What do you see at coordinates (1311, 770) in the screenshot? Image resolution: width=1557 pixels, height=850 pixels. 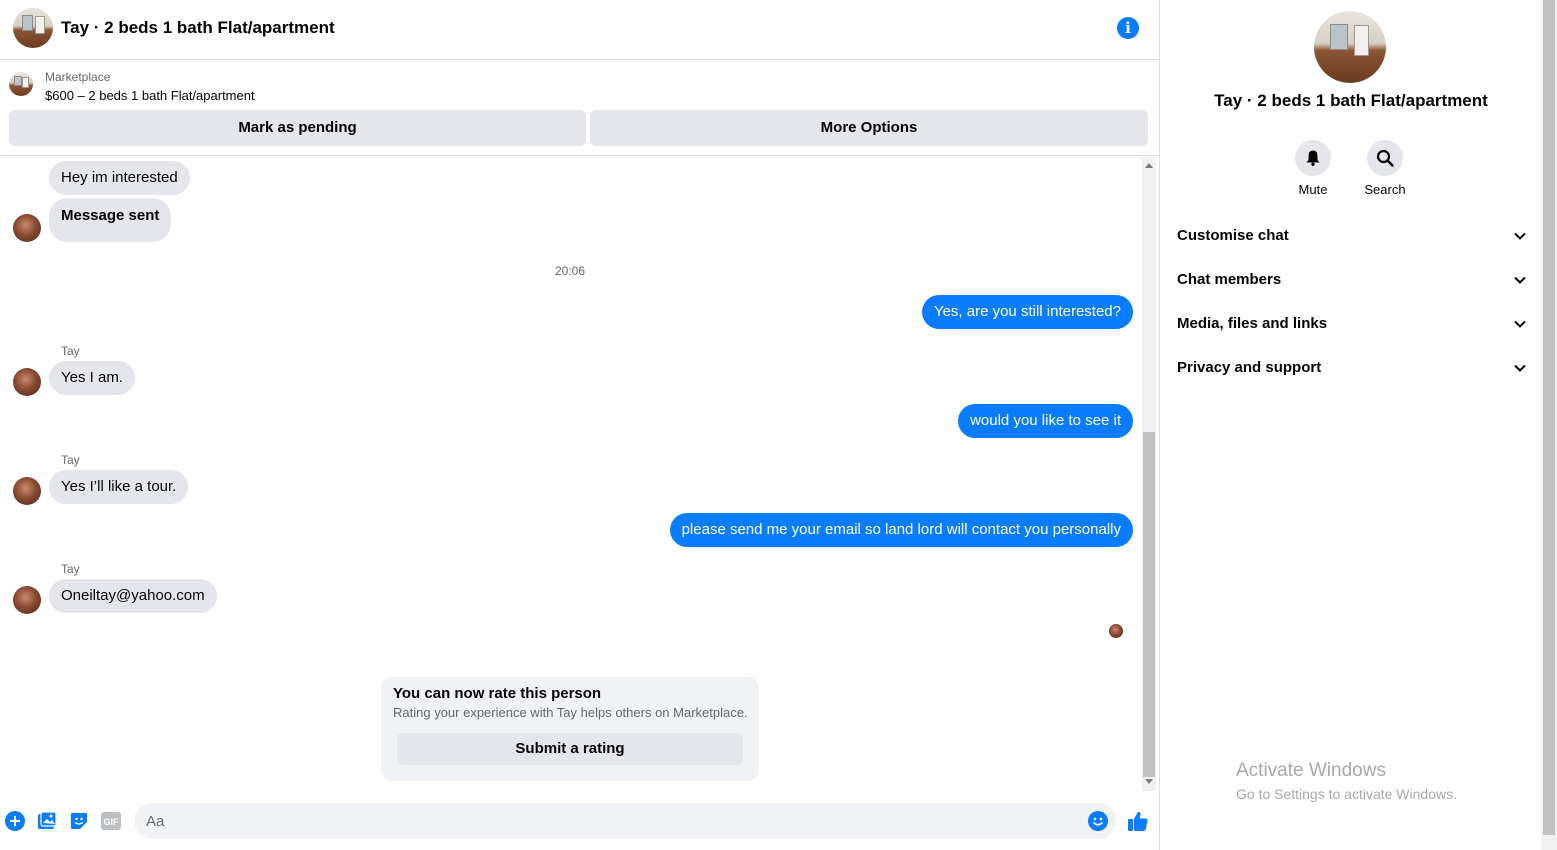 I see `watermark-title: Activate Windows` at bounding box center [1311, 770].